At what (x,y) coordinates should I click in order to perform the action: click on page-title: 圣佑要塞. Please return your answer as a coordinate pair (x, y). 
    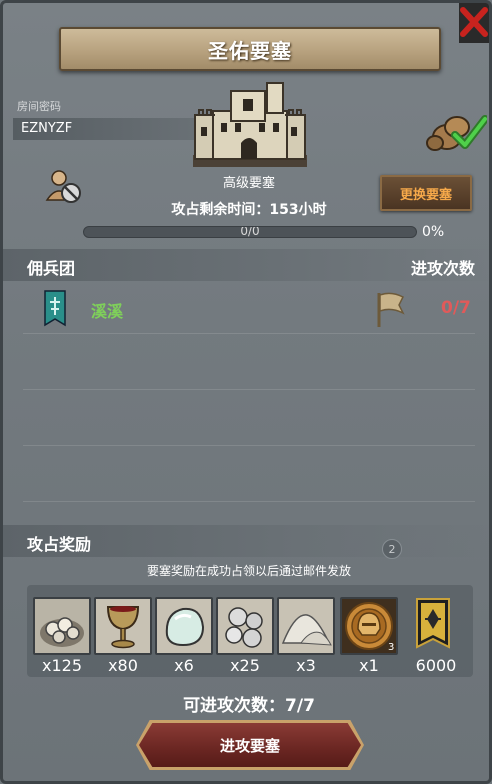
    Looking at the image, I should click on (250, 50).